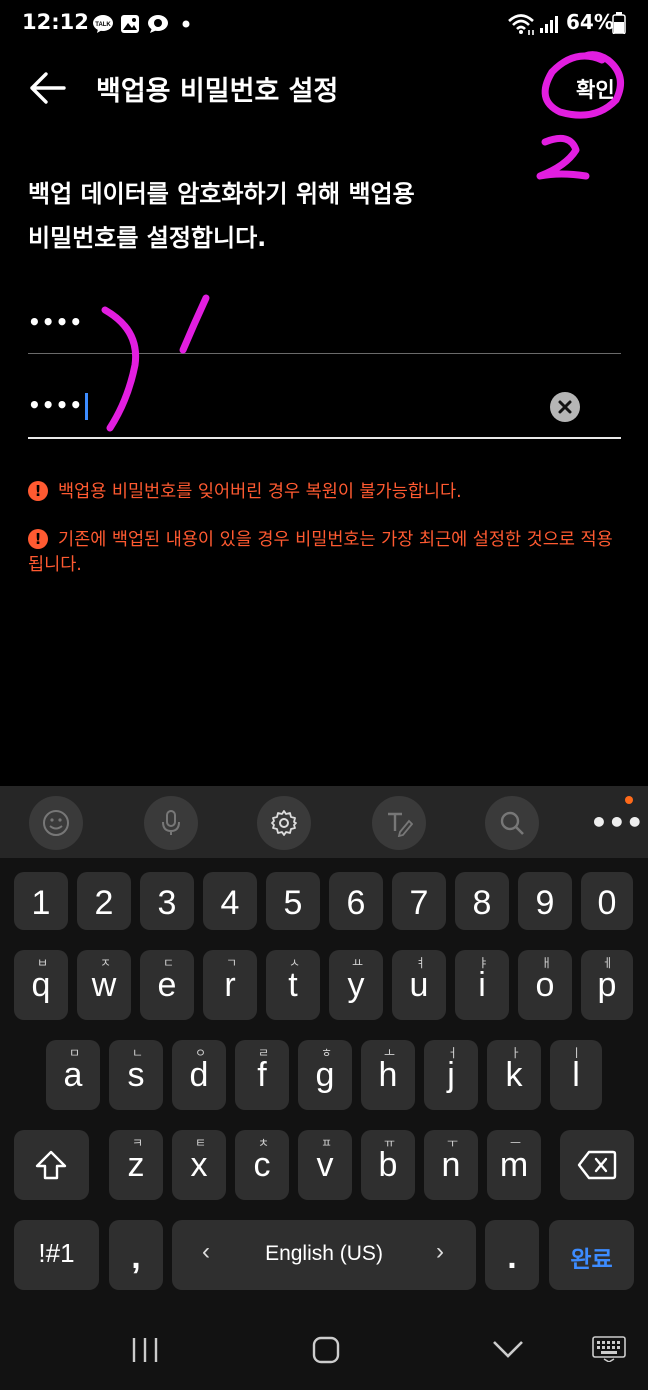  What do you see at coordinates (607, 985) in the screenshot?
I see `key-p: ㅔp` at bounding box center [607, 985].